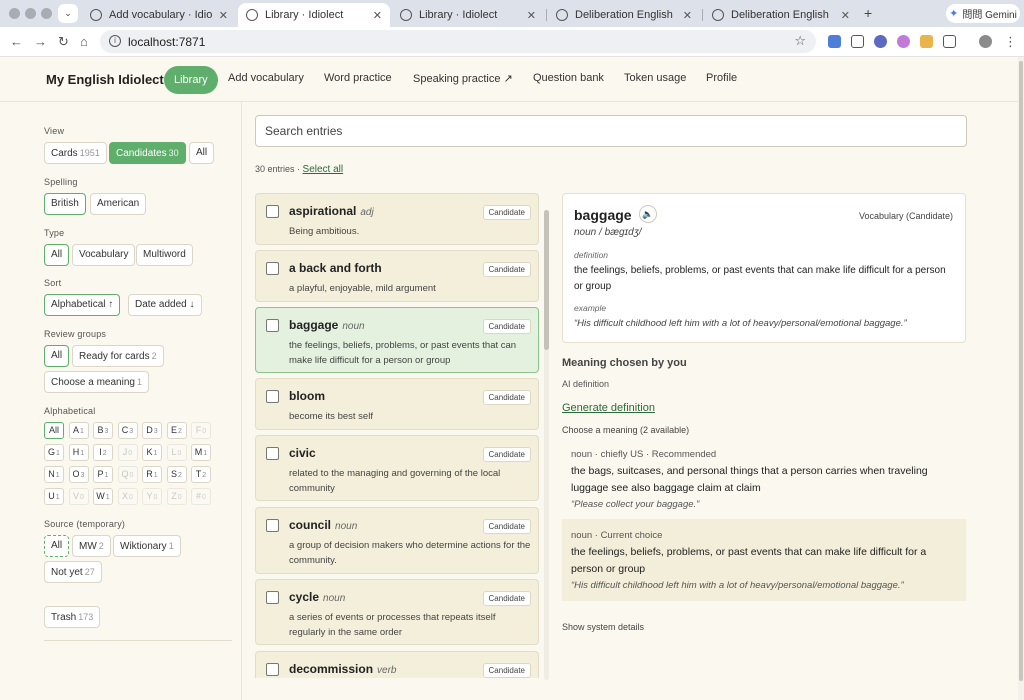 This screenshot has width=1024, height=700. What do you see at coordinates (152, 474) in the screenshot?
I see `letter-chip: R1` at bounding box center [152, 474].